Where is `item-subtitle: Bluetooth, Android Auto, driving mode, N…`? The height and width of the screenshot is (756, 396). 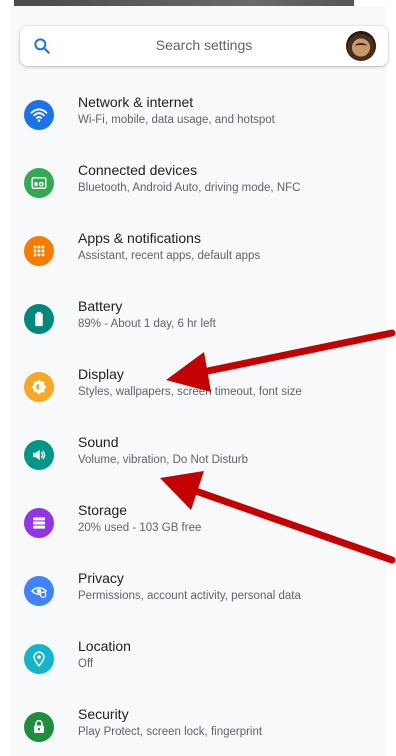
item-subtitle: Bluetooth, Android Auto, driving mode, N… is located at coordinates (189, 188).